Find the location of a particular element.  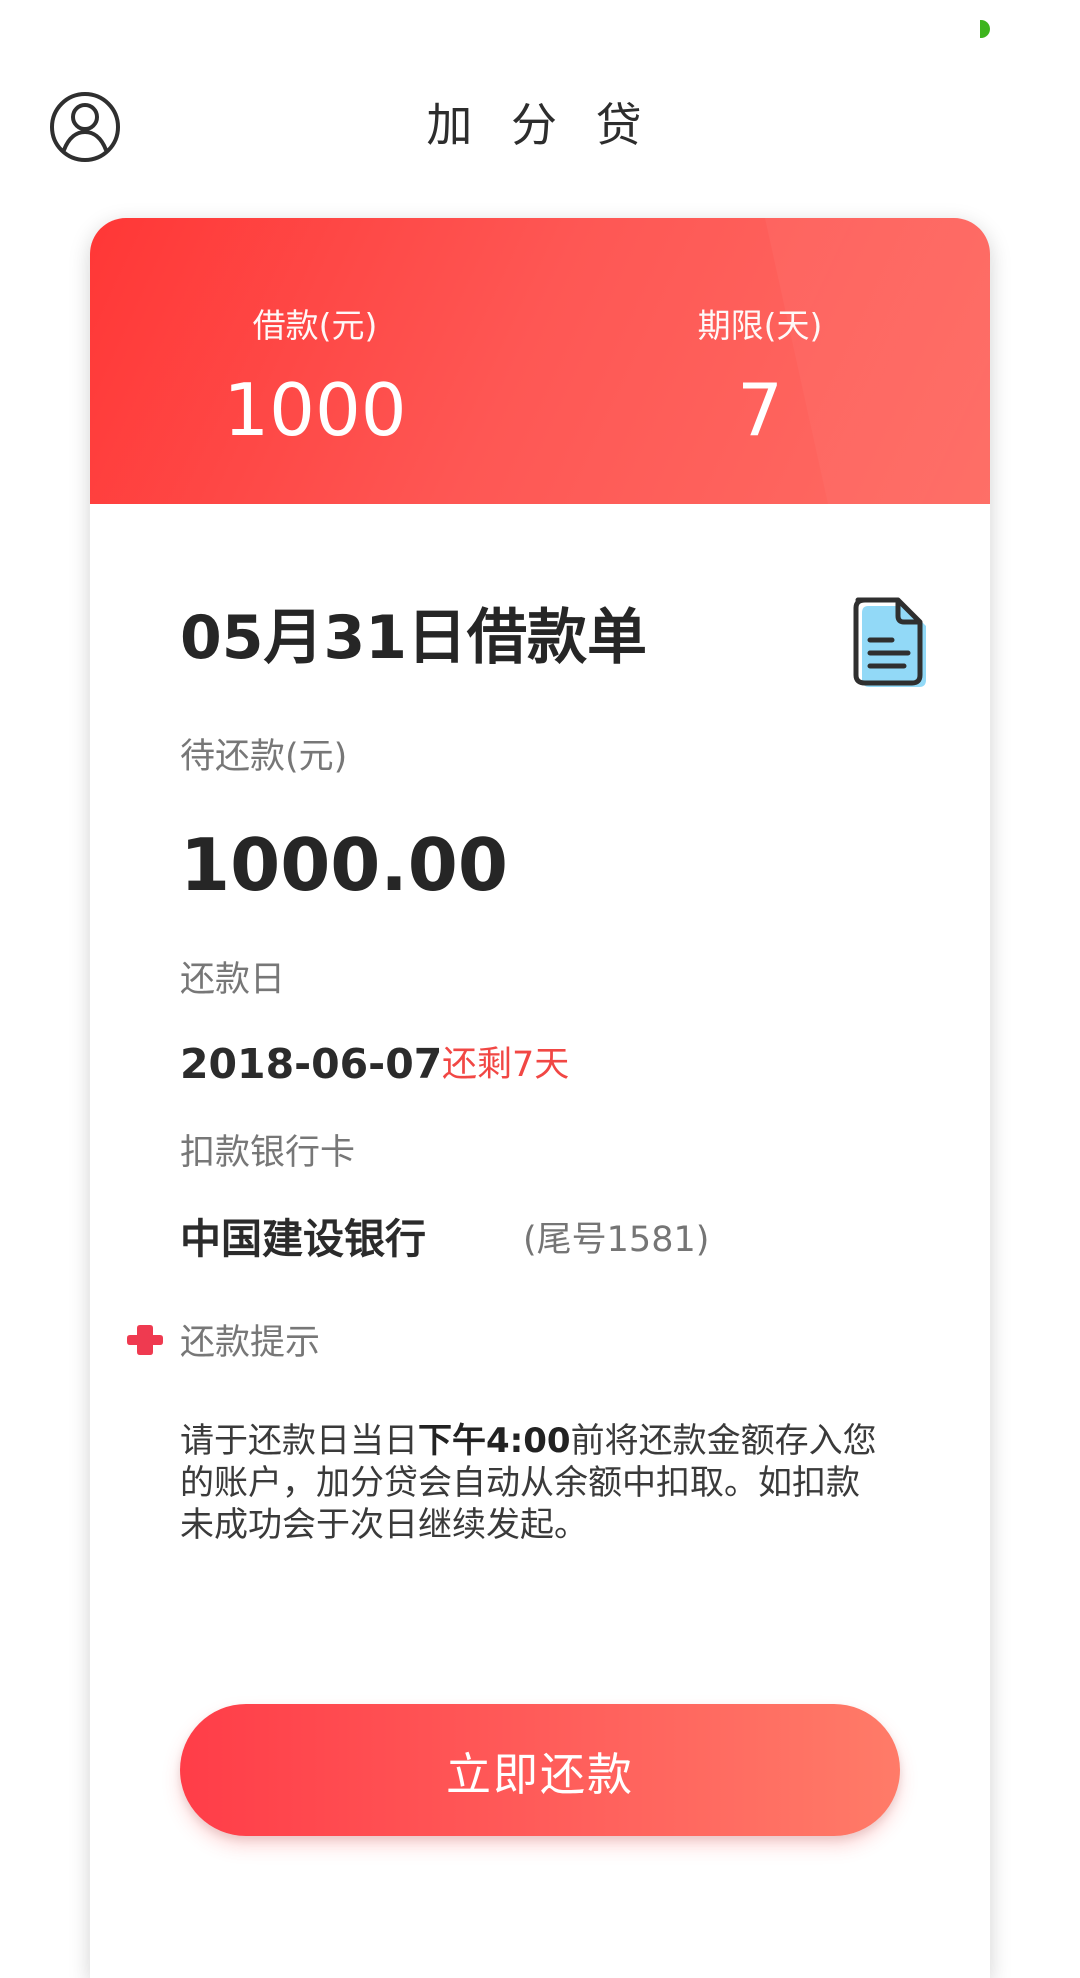

loan-term-summary: 期限(天) 7 is located at coordinates (760, 378).